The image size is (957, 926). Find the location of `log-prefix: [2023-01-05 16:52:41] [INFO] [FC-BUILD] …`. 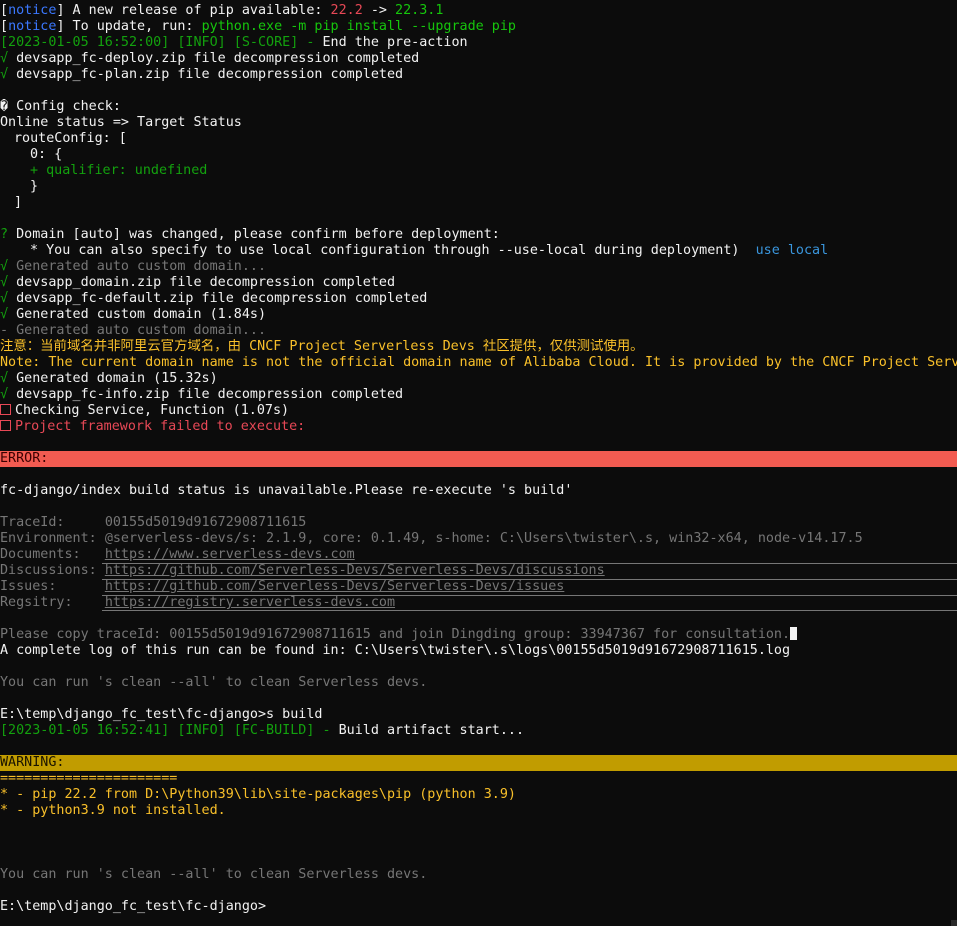

log-prefix: [2023-01-05 16:52:41] [INFO] [FC-BUILD] … is located at coordinates (169, 730).